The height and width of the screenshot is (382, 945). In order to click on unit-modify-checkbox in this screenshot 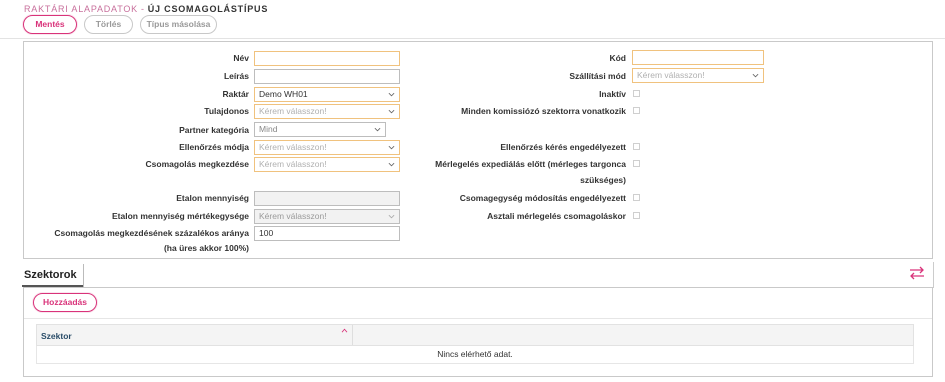, I will do `click(636, 197)`.